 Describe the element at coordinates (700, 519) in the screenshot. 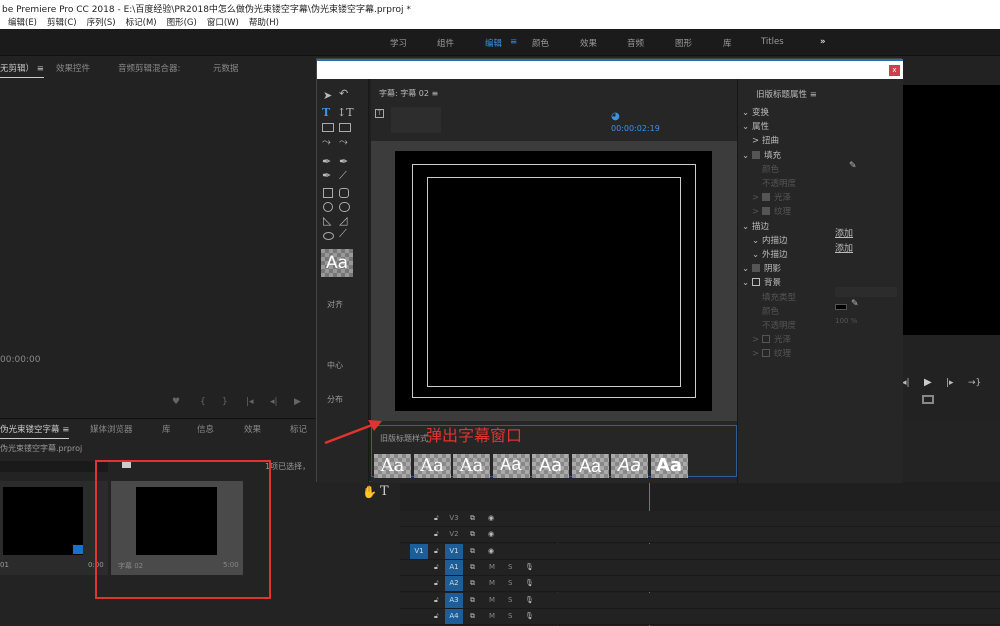

I see `timeline-track: 🔓︎ V3 ⧉ ◉` at that location.